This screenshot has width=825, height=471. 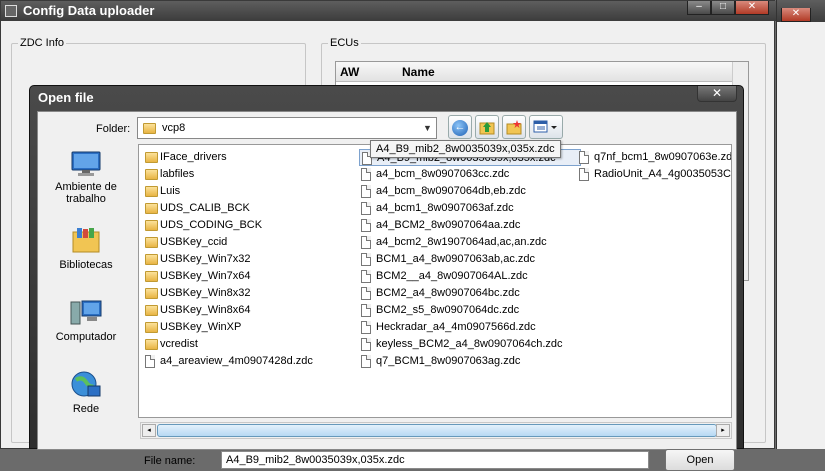 I want to click on item-label: USBKey_Win8x64, so click(x=205, y=310).